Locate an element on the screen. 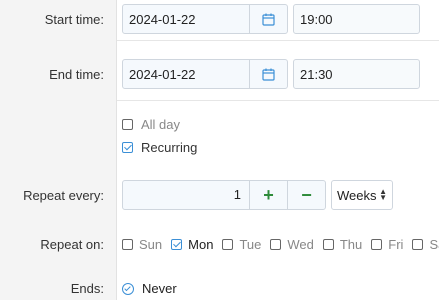  day-fri: Fri is located at coordinates (387, 244).